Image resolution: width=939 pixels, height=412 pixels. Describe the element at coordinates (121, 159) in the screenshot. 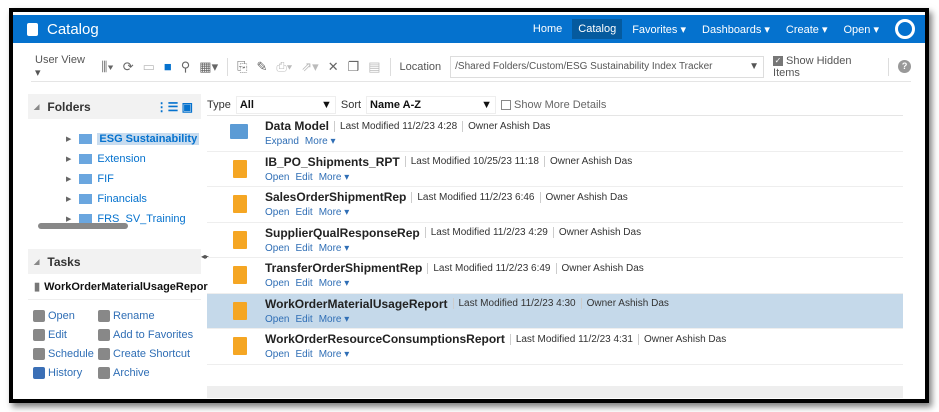

I see `folder-label: Extension` at that location.